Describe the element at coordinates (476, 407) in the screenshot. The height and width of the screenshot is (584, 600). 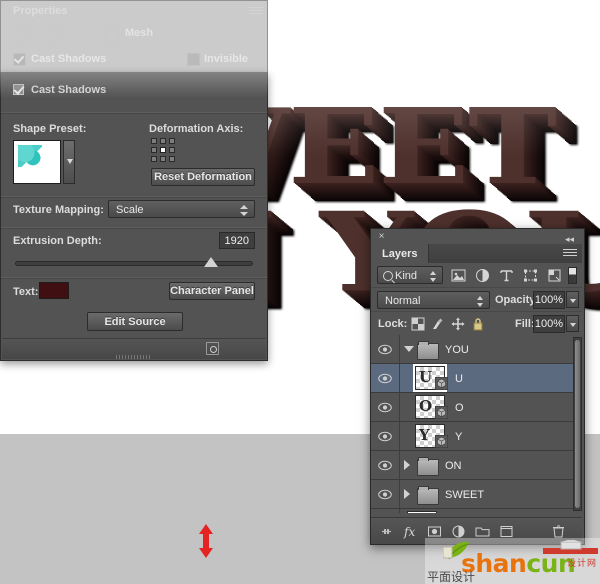
I see `layer-row-o: O O` at that location.